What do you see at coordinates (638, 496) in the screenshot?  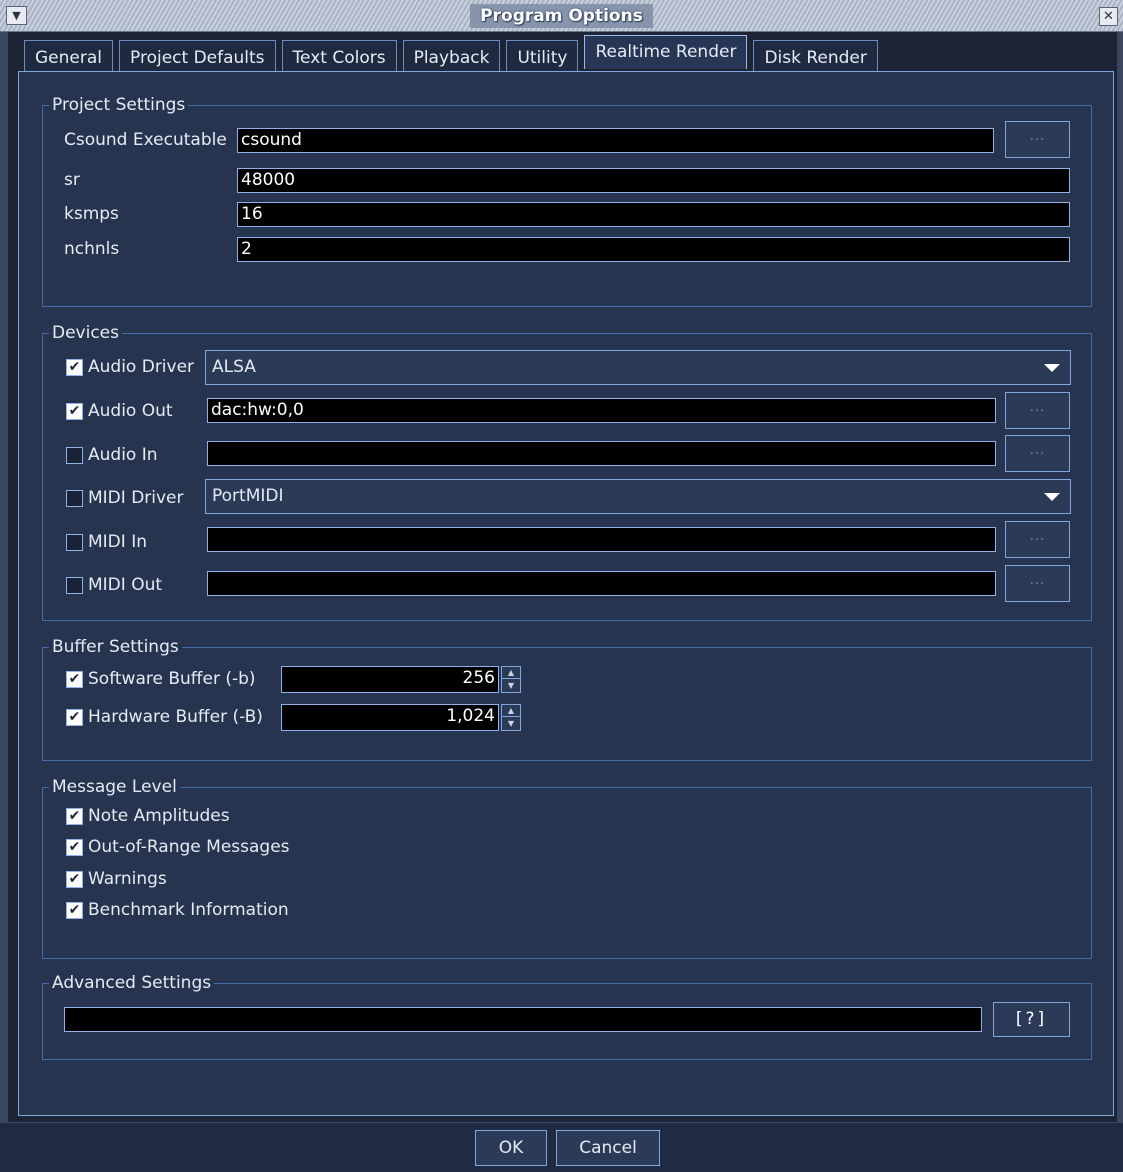 I see `midi-driver-select: PortMIDI` at bounding box center [638, 496].